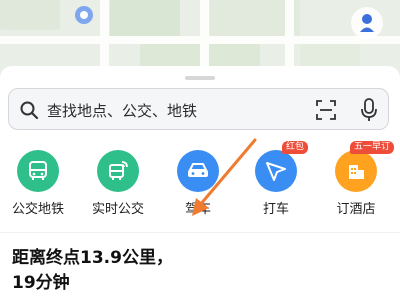 The width and height of the screenshot is (400, 301). Describe the element at coordinates (38, 171) in the screenshot. I see `bus-icon` at that location.